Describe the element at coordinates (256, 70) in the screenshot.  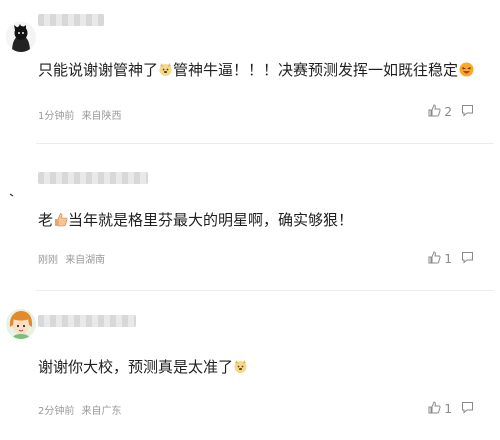
I see `comment-text: 只能说谢谢管神了 管神牛逼！！！决赛预测发挥一如既往稳定` at that location.